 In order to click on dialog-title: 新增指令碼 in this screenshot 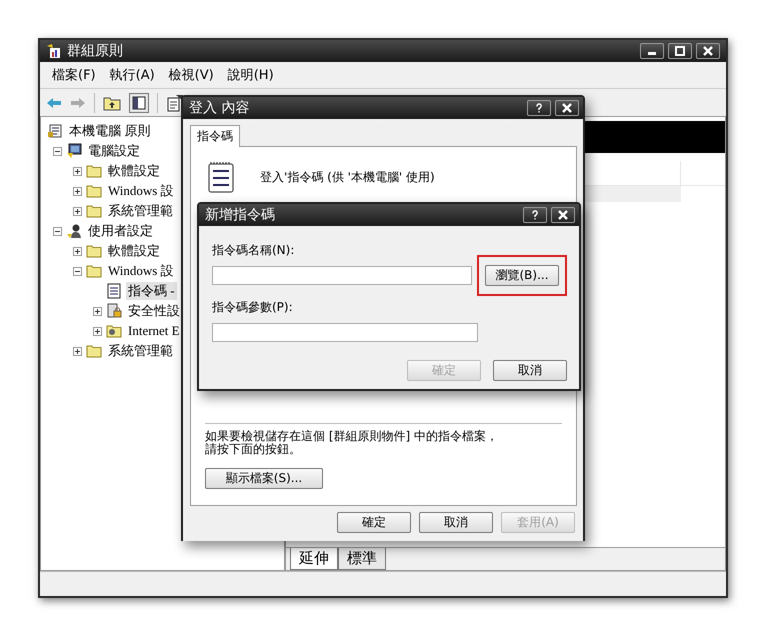, I will do `click(240, 215)`.